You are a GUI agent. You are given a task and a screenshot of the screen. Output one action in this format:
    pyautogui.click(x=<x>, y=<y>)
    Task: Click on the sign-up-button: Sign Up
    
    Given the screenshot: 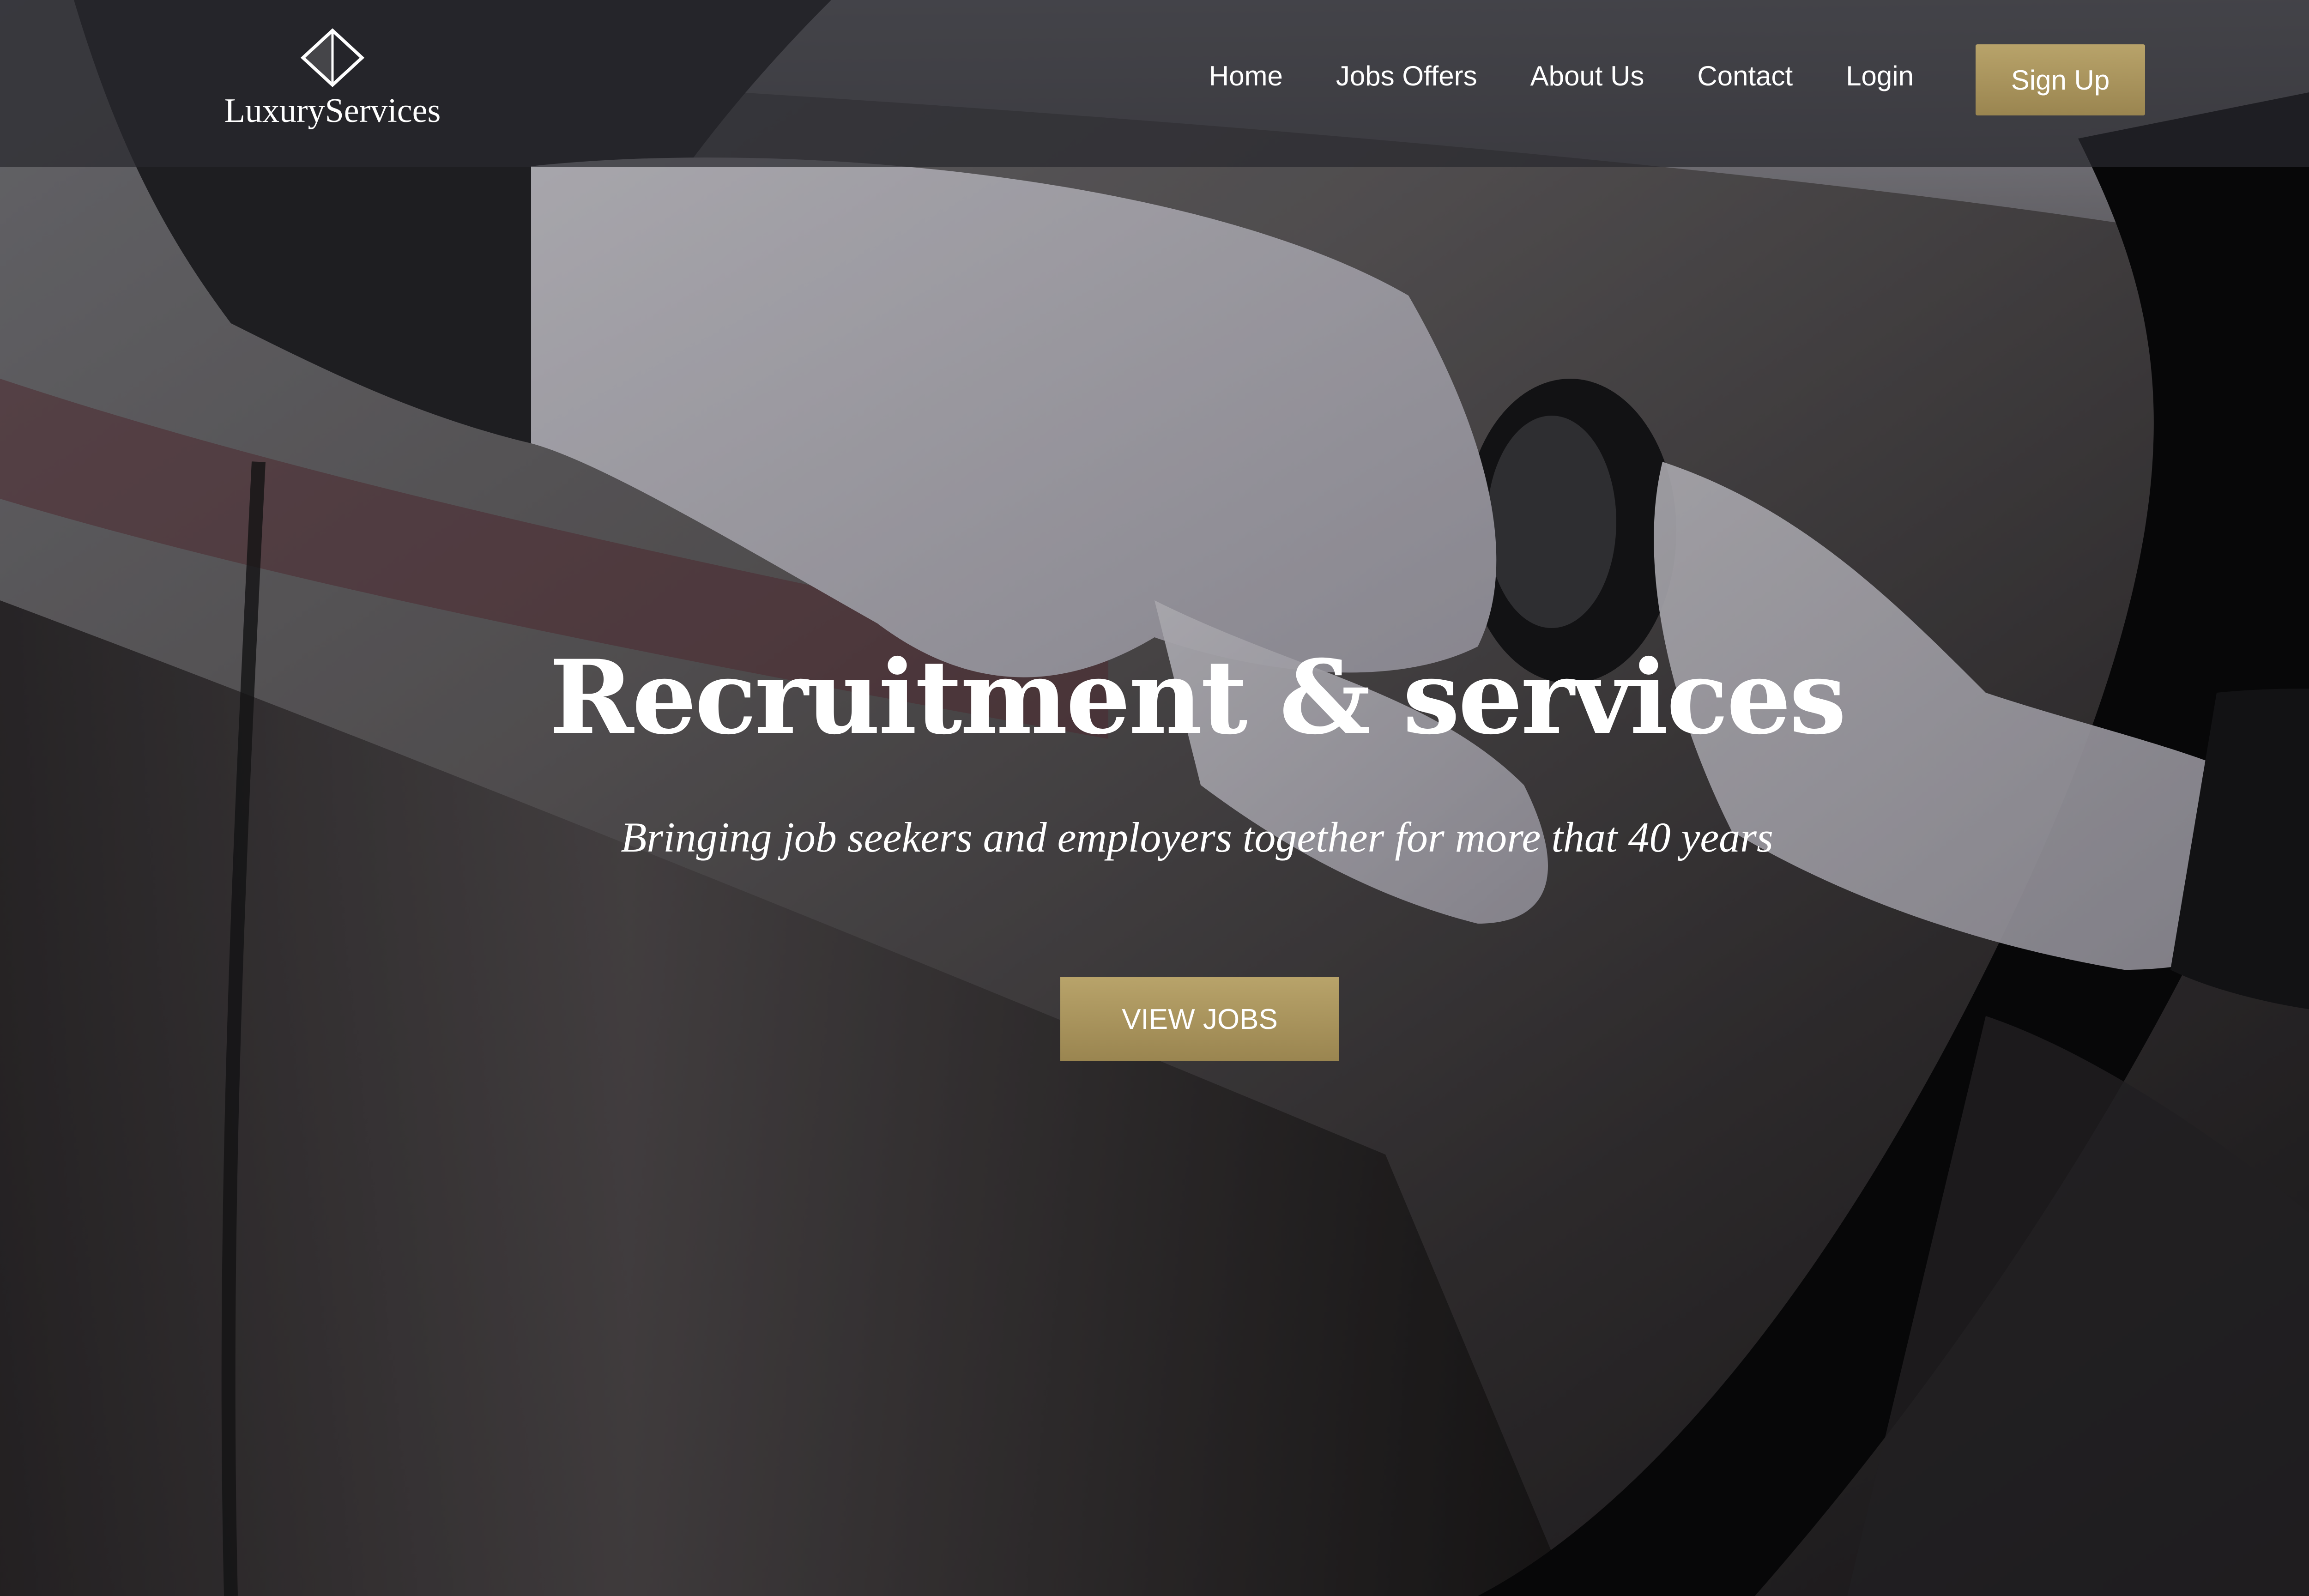 What is the action you would take?
    pyautogui.click(x=2060, y=79)
    